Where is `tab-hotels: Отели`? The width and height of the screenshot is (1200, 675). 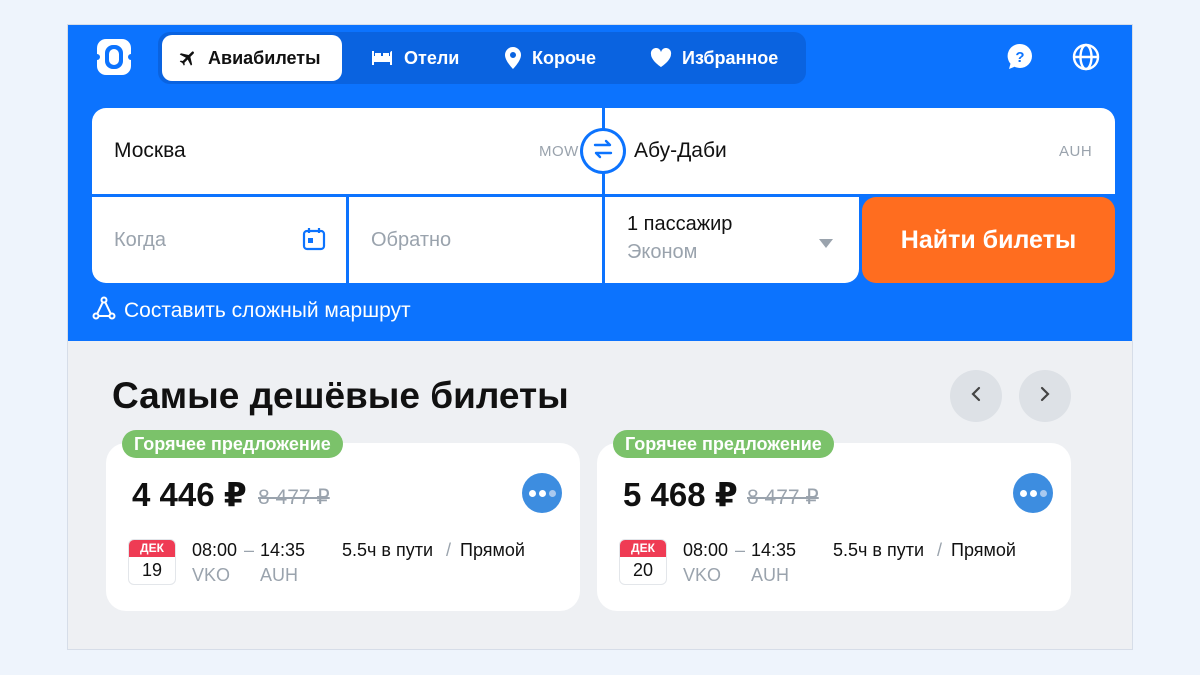 tab-hotels: Отели is located at coordinates (414, 58).